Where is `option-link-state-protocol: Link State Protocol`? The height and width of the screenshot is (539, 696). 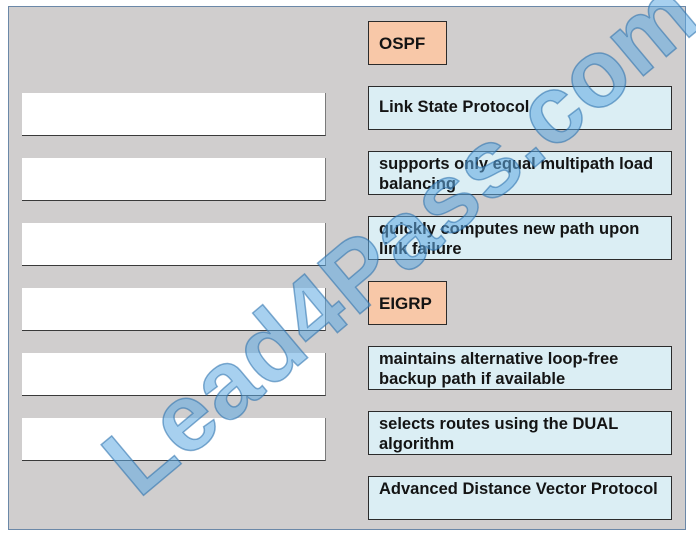
option-link-state-protocol: Link State Protocol is located at coordinates (520, 108).